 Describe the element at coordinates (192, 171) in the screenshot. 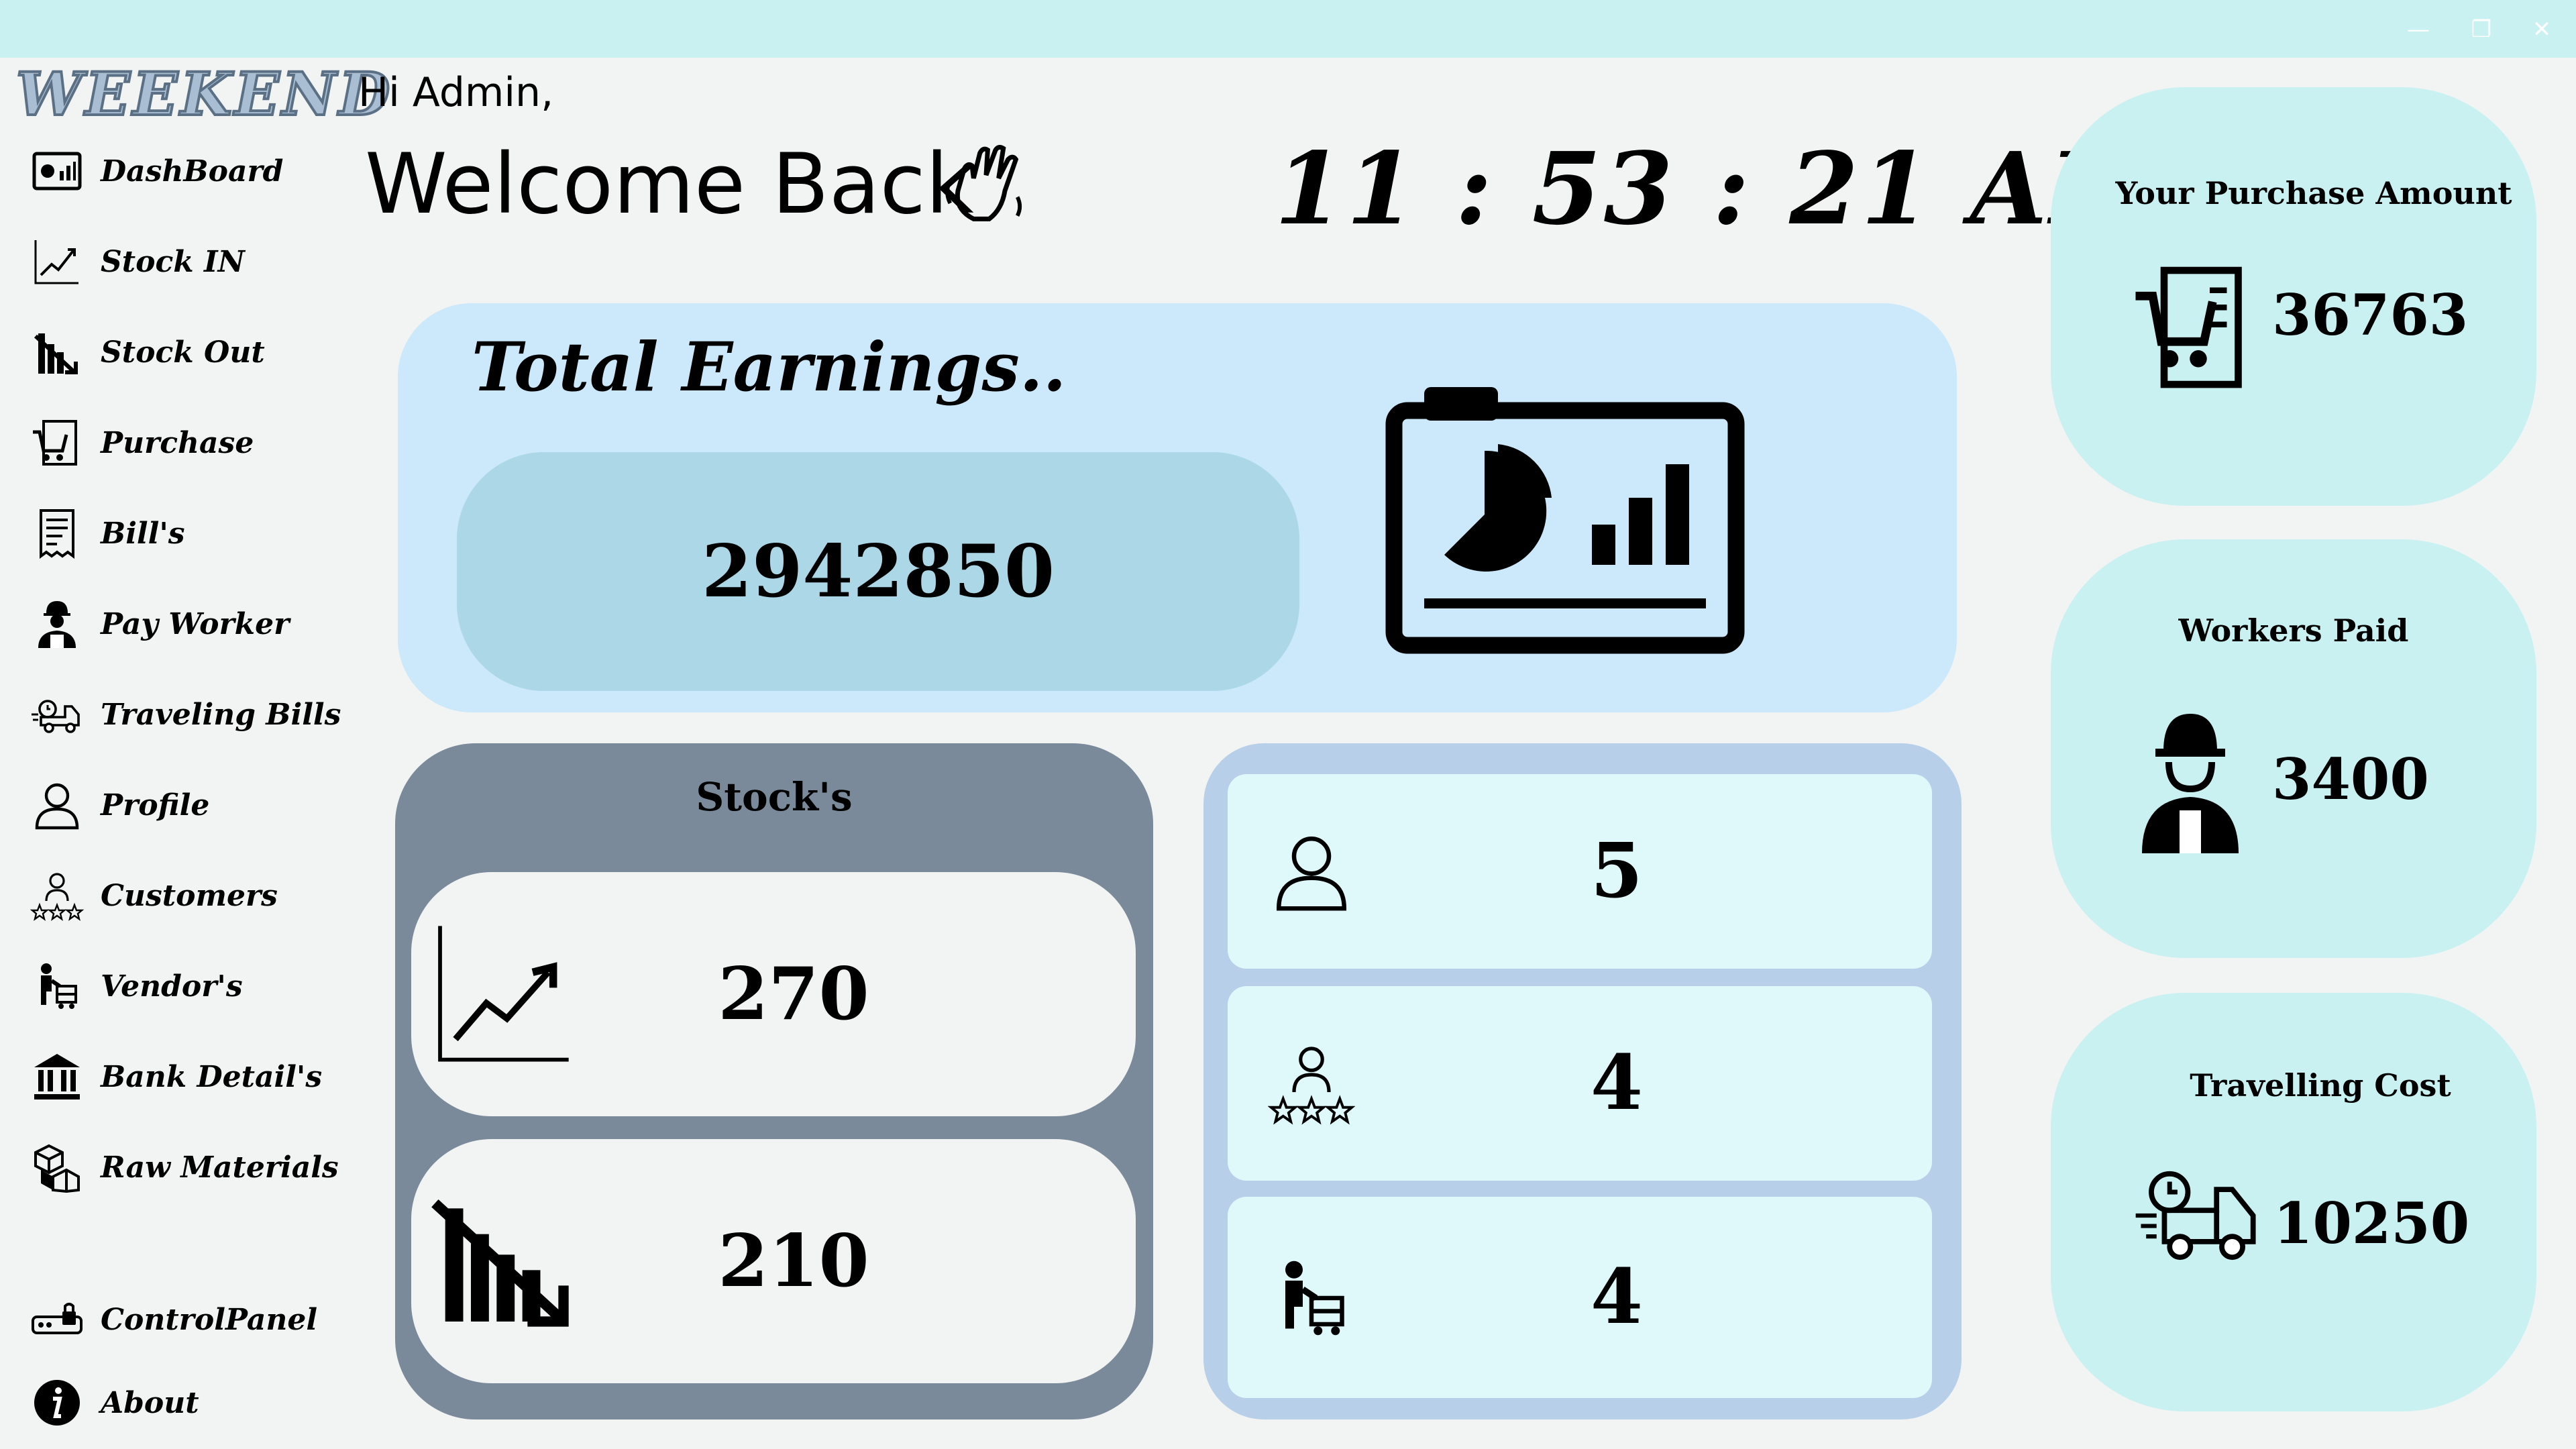

I see `sidebar-item-label: DashBoard` at that location.